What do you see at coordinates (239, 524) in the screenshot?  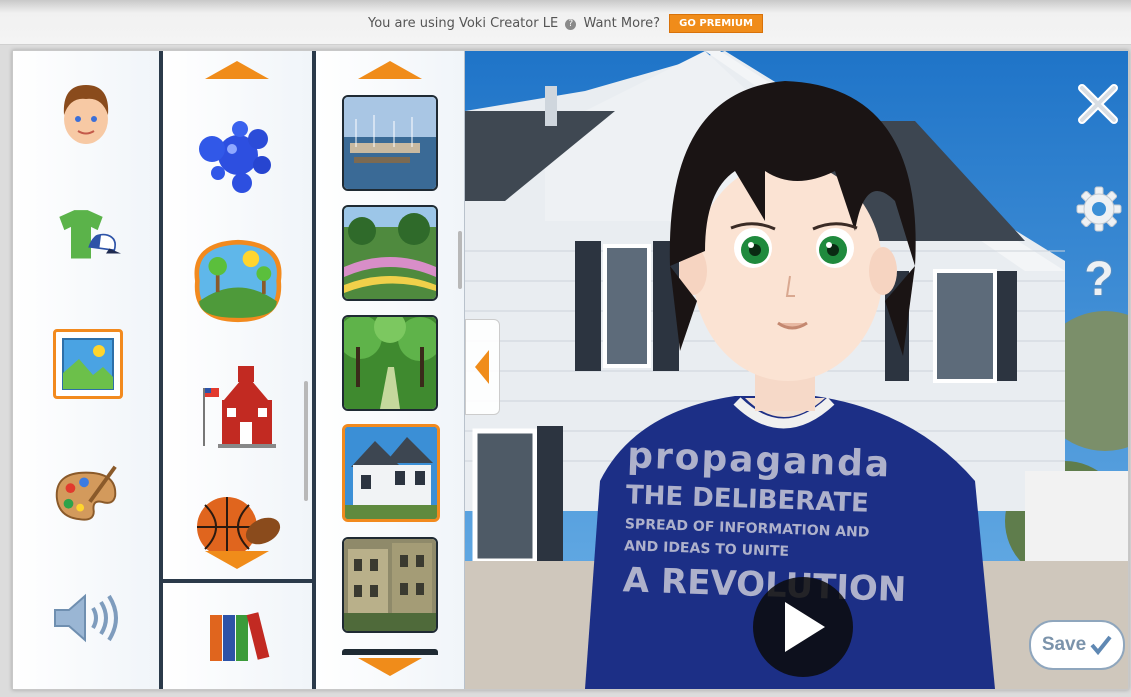 I see `sports-balls-icon` at bounding box center [239, 524].